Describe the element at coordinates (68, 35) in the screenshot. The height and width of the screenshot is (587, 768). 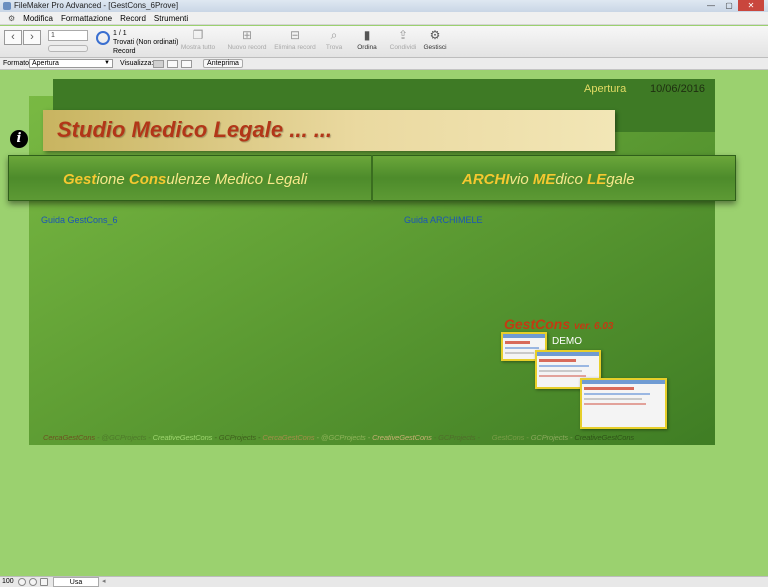
I see `current-record-field: 1` at that location.